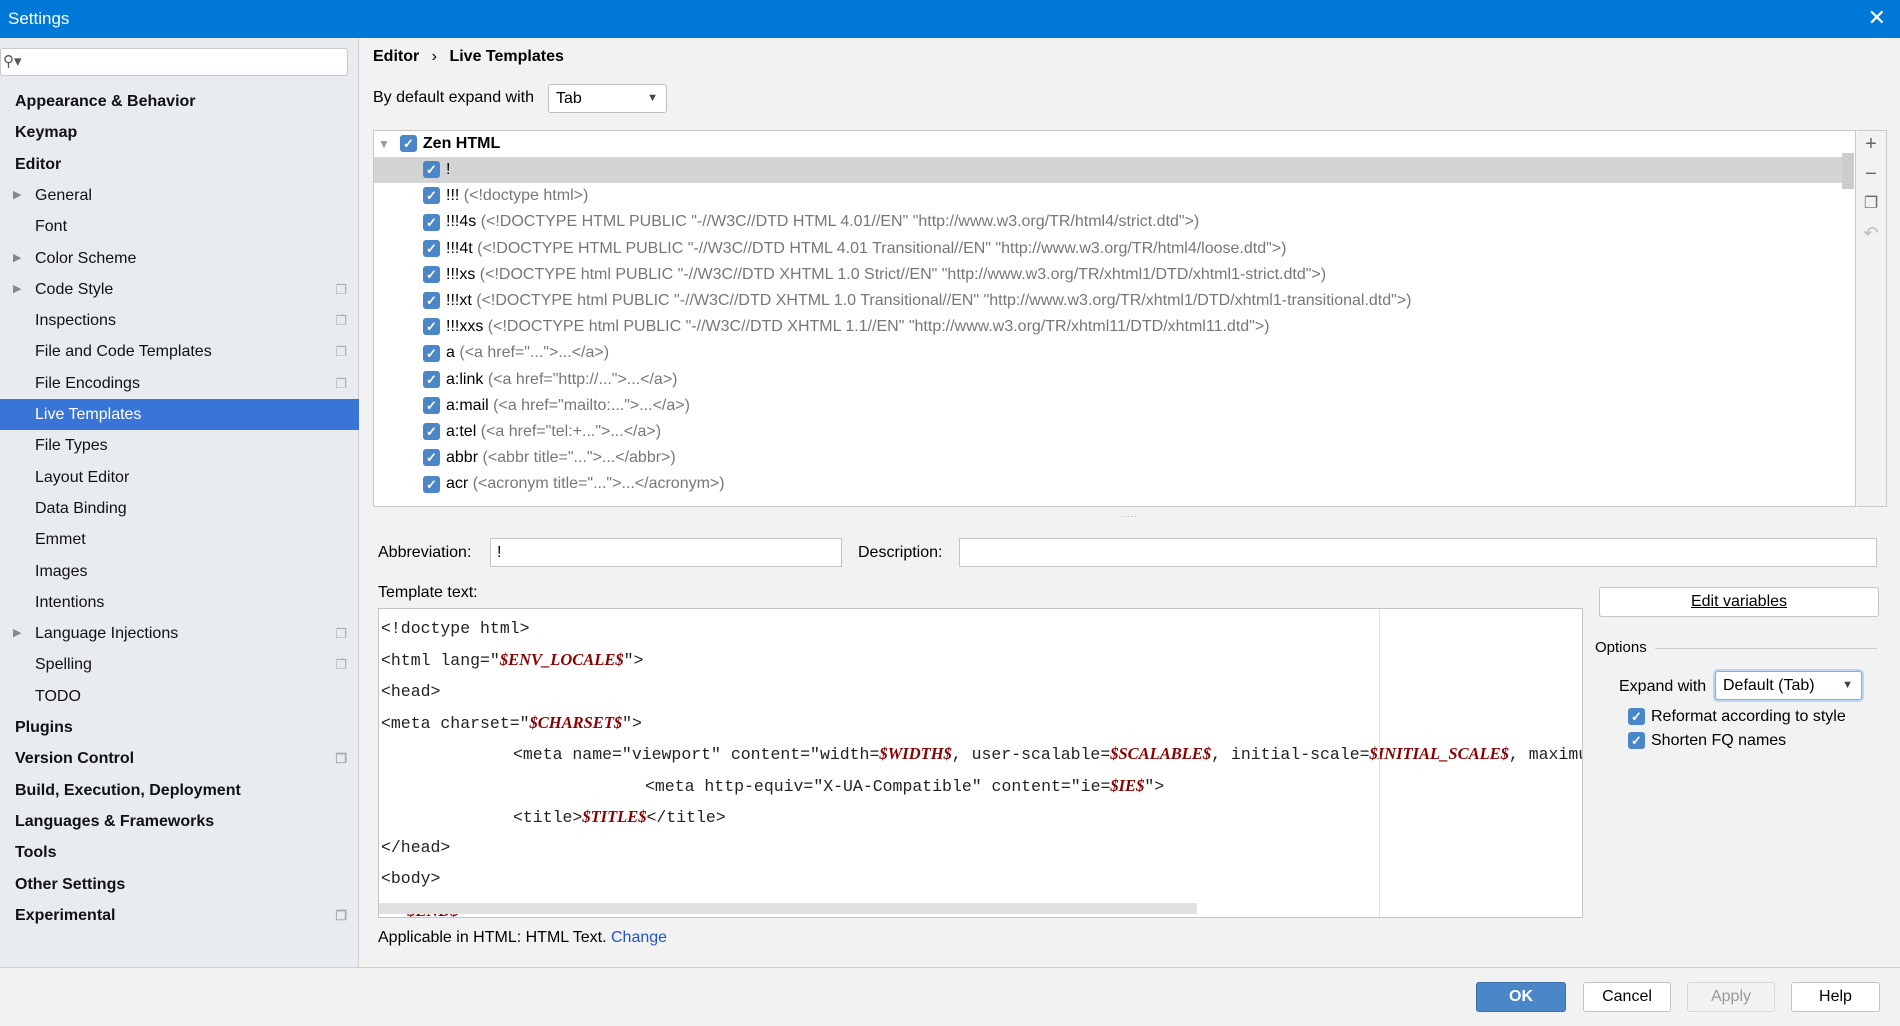  What do you see at coordinates (1707, 741) in the screenshot?
I see `shorten-fq-checkbox: ✓ Shorten FQ names` at bounding box center [1707, 741].